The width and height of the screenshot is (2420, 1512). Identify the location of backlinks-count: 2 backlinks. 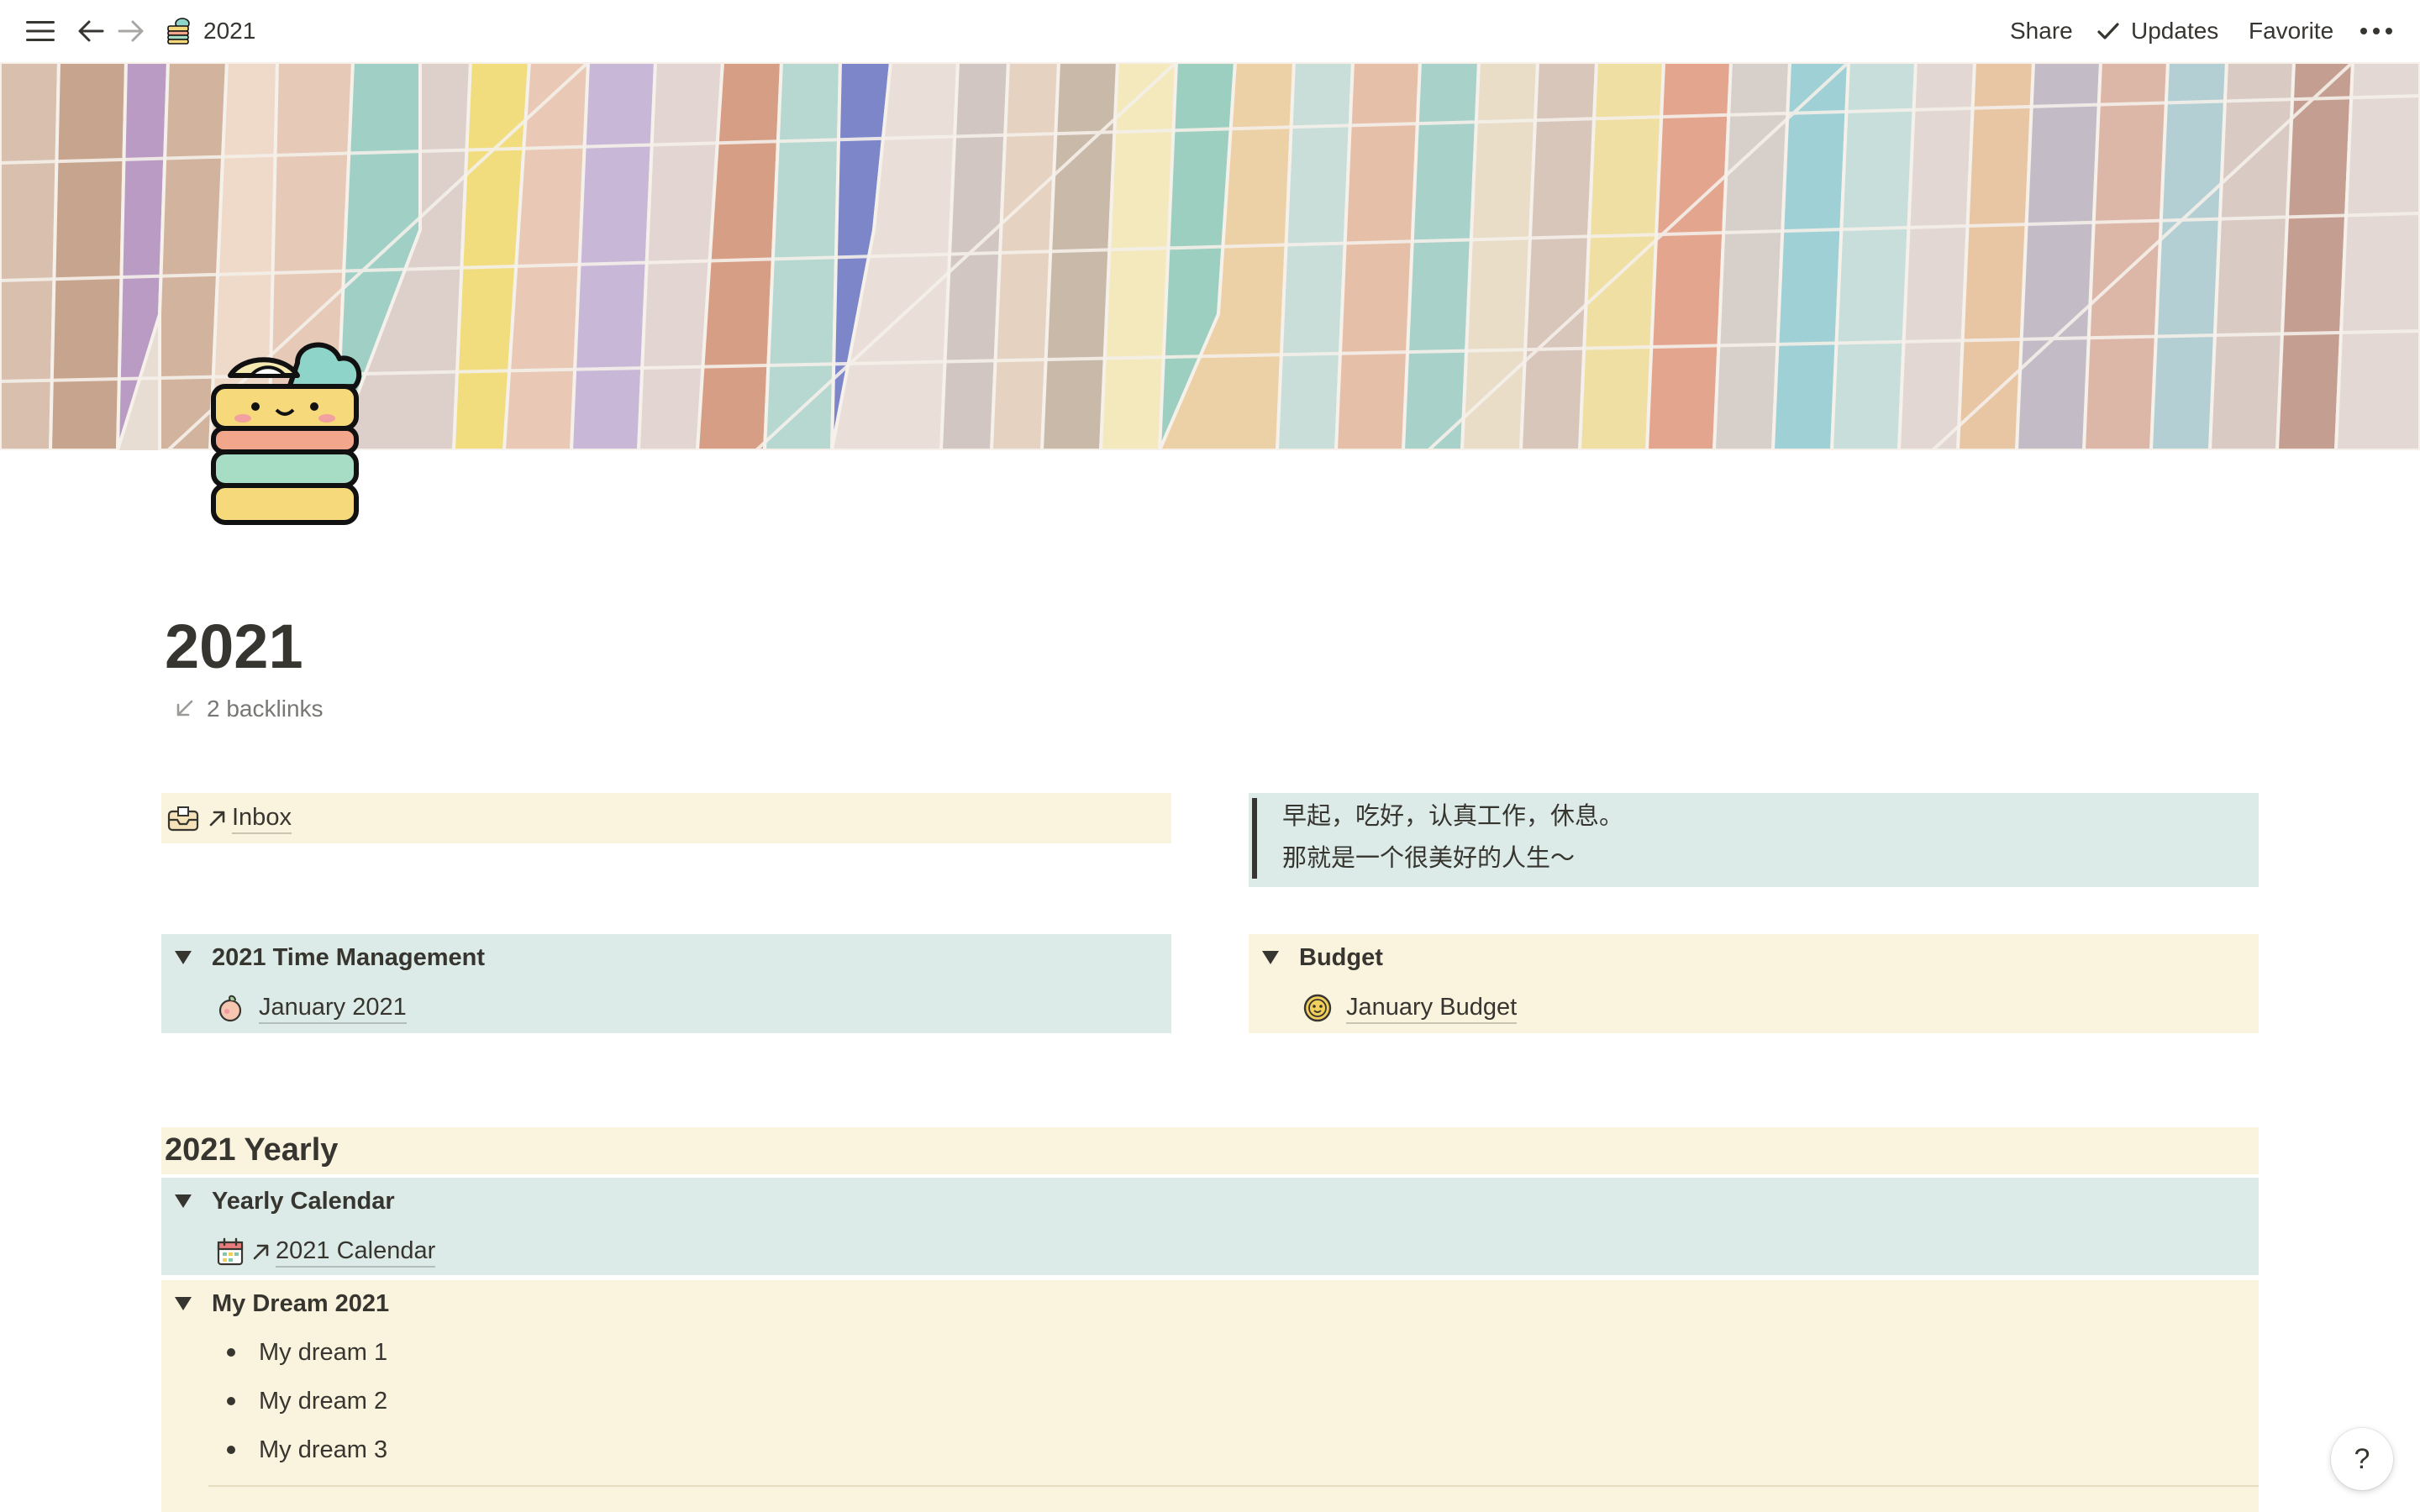
(265, 709).